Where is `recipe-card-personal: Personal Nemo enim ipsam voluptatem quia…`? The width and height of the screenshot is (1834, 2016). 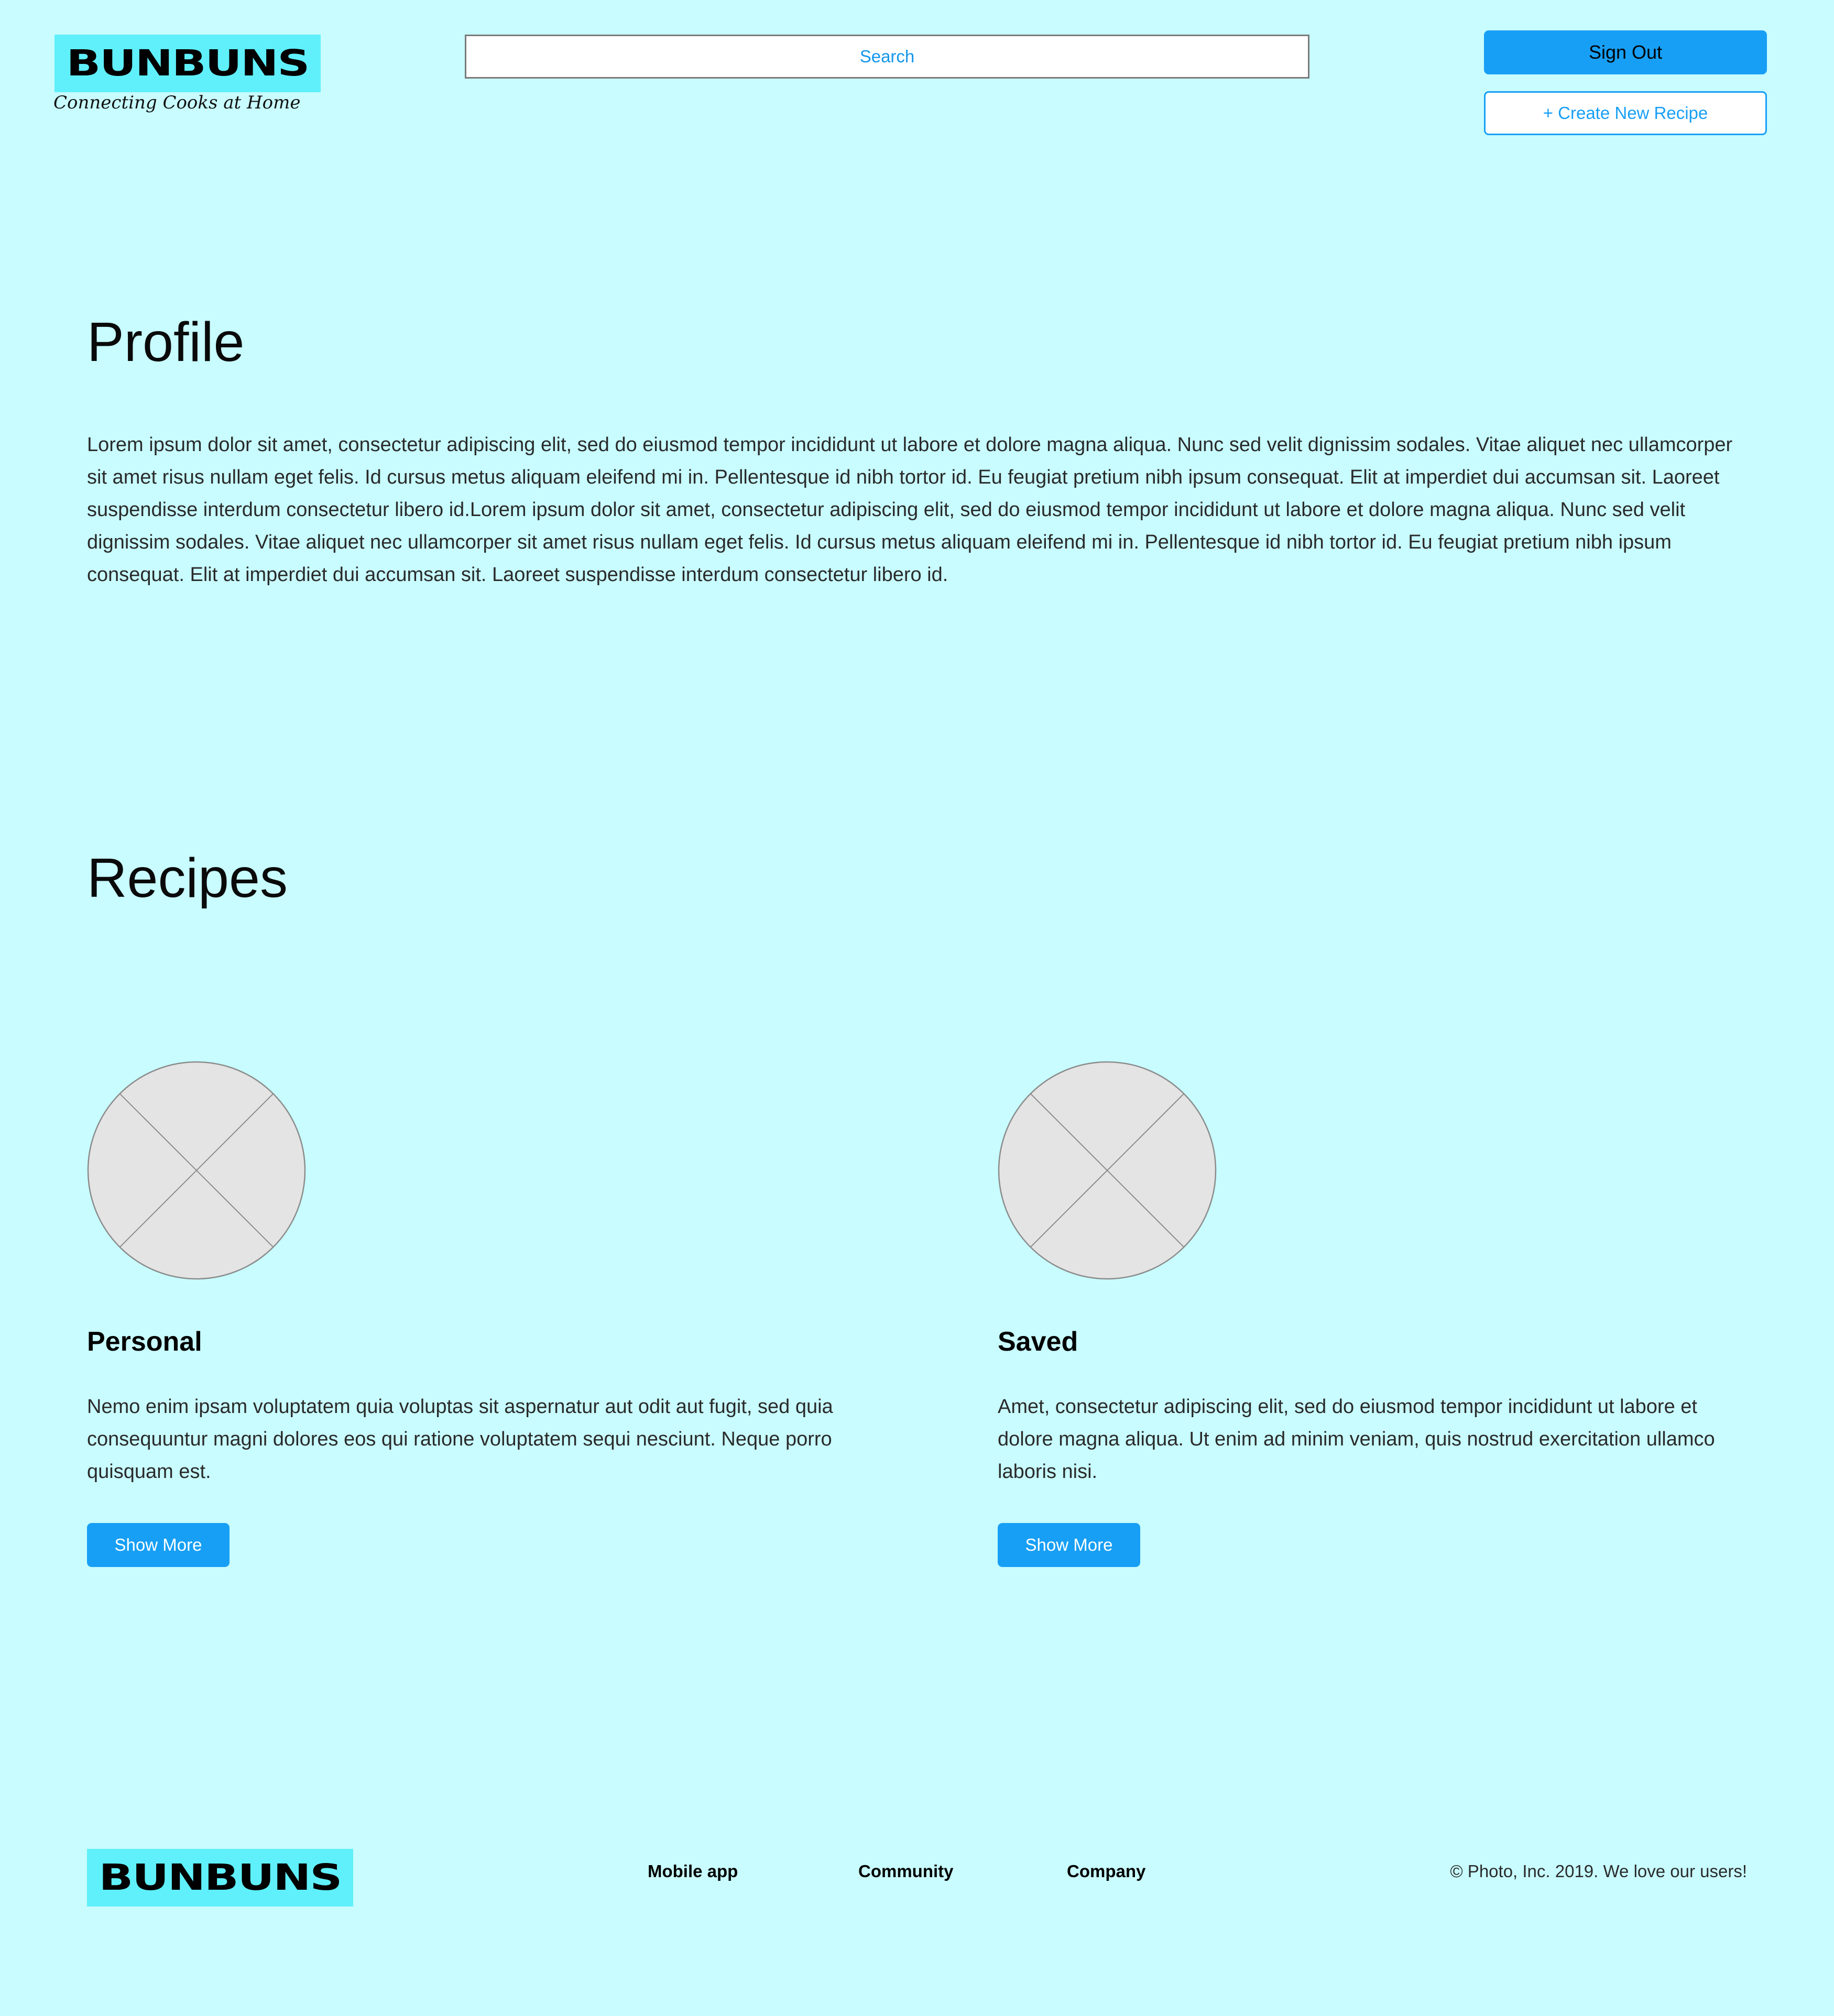
recipe-card-personal: Personal Nemo enim ipsam voluptatem quia… is located at coordinates (475, 1314).